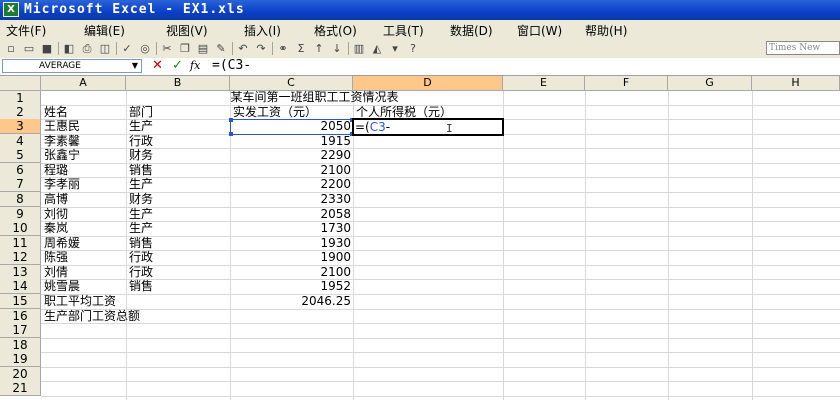 The height and width of the screenshot is (400, 840). Describe the element at coordinates (20, 141) in the screenshot. I see `row-header: 4` at that location.